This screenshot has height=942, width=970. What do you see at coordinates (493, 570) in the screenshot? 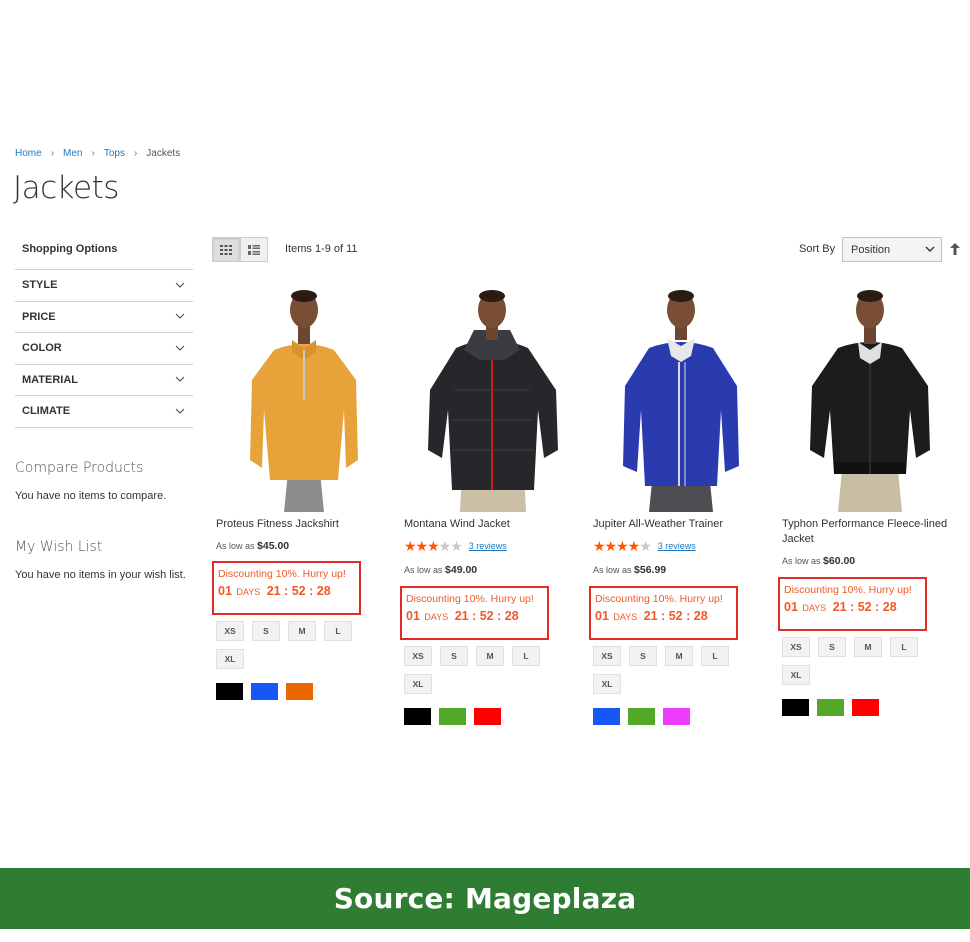
I see `product-price: As low as $49.00` at bounding box center [493, 570].